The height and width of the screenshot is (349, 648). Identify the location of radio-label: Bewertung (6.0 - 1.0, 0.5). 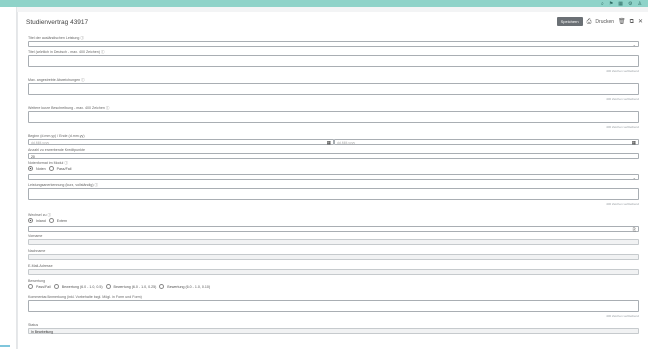
(82, 286).